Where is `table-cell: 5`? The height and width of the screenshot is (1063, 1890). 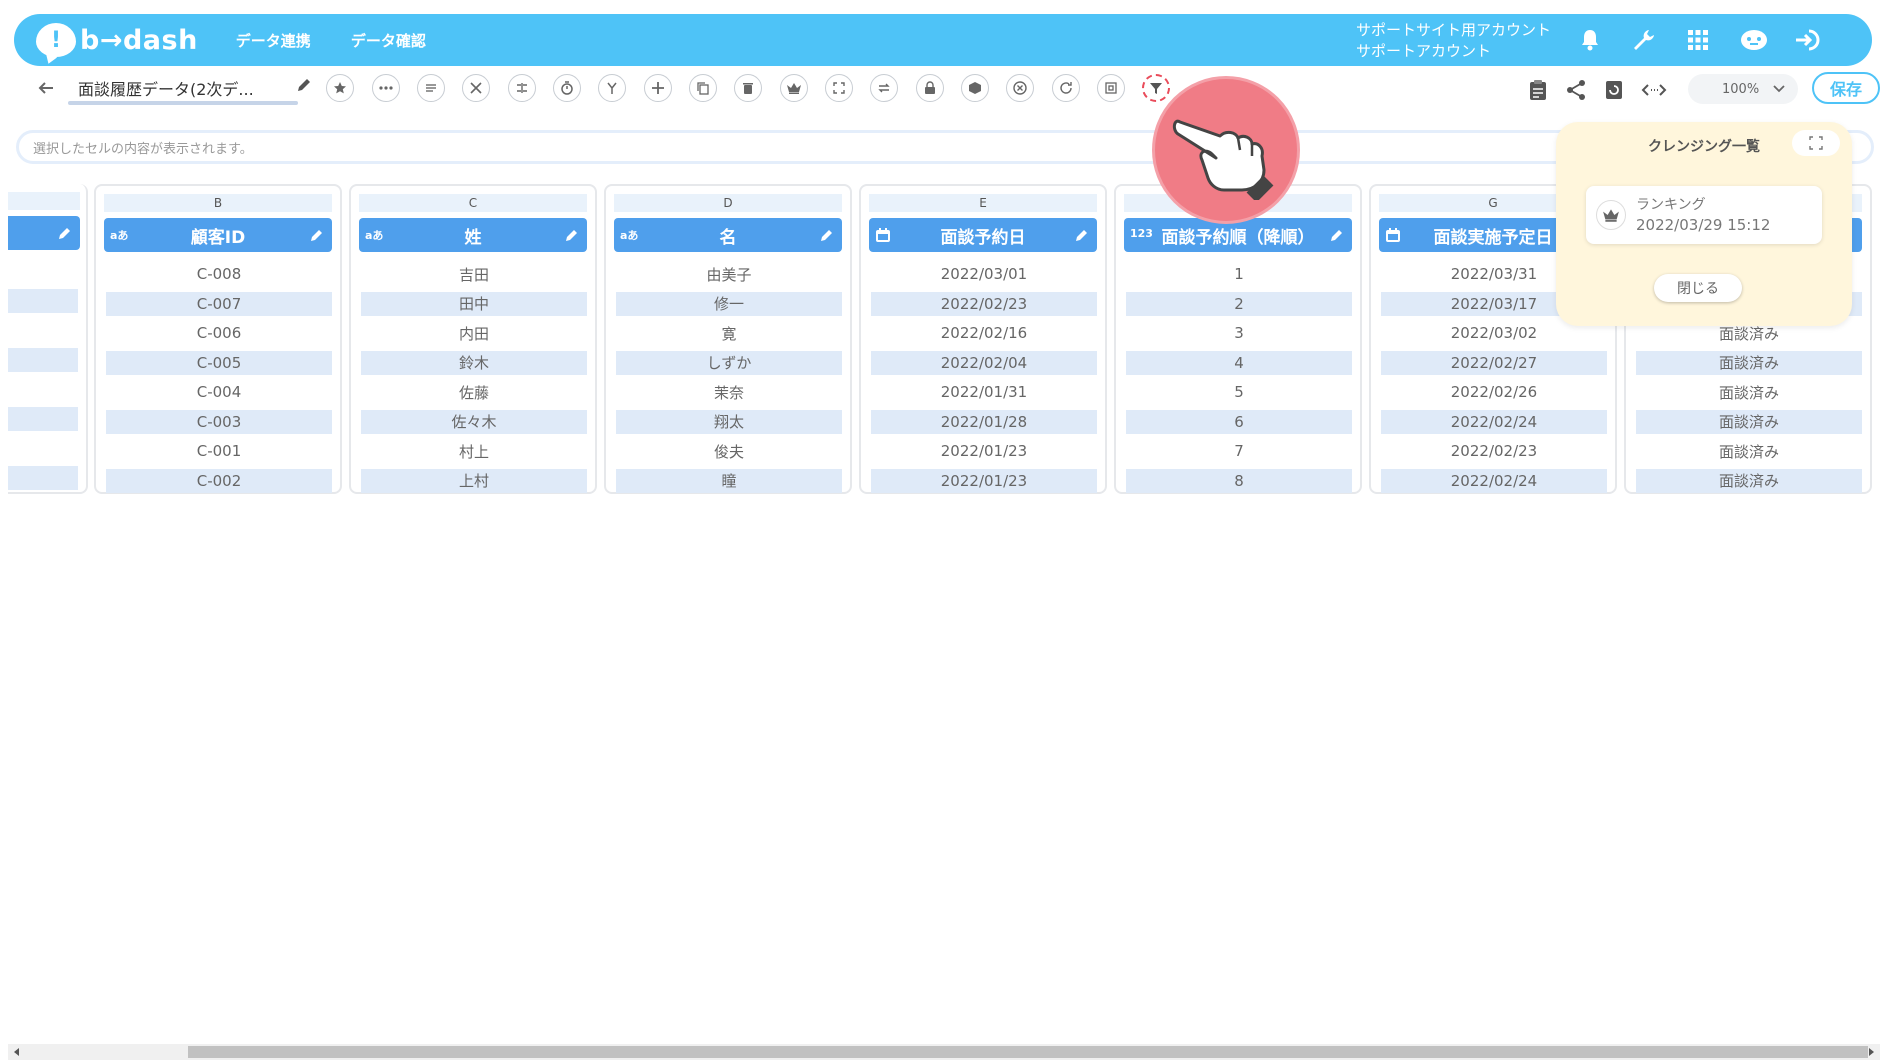 table-cell: 5 is located at coordinates (1239, 392).